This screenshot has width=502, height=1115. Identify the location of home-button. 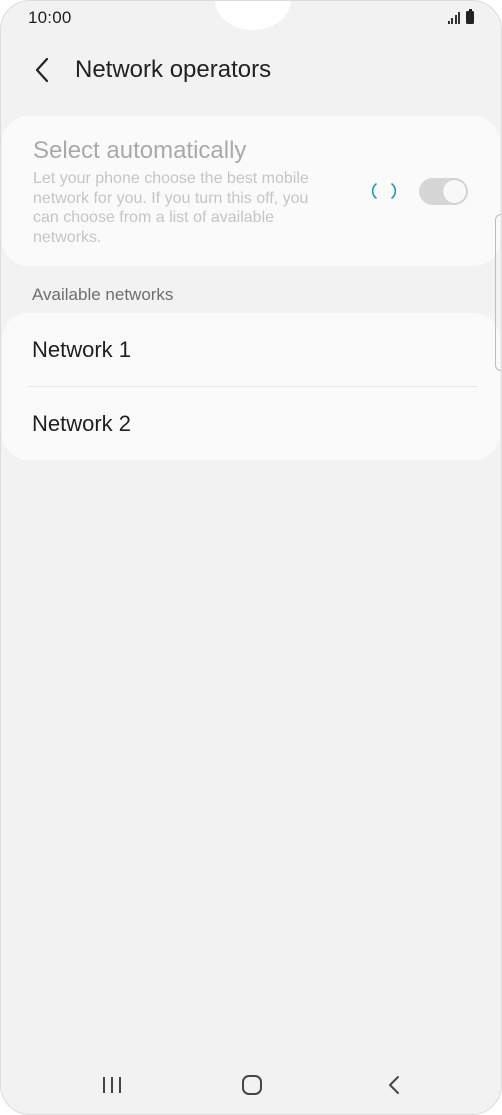
(252, 1085).